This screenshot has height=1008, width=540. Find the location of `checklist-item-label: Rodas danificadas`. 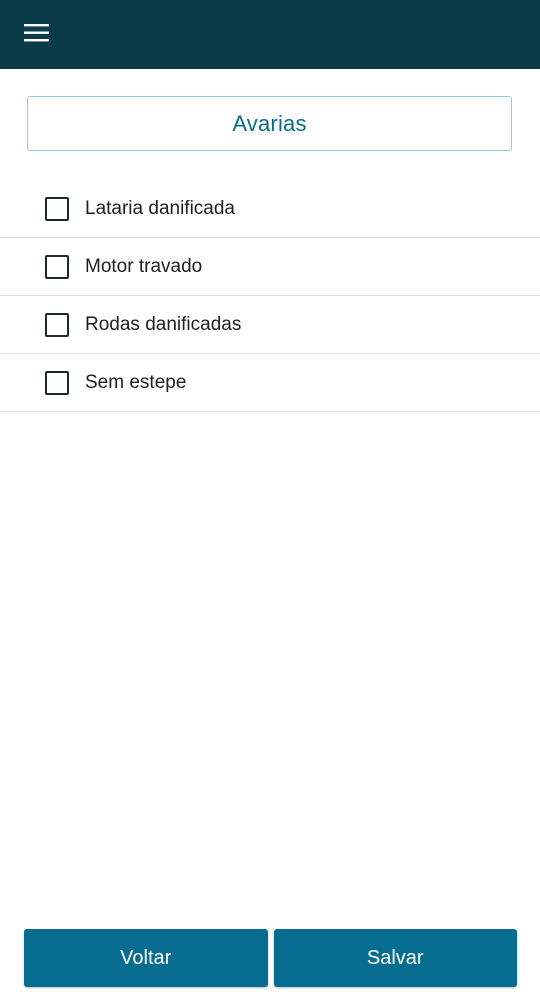

checklist-item-label: Rodas danificadas is located at coordinates (163, 324).